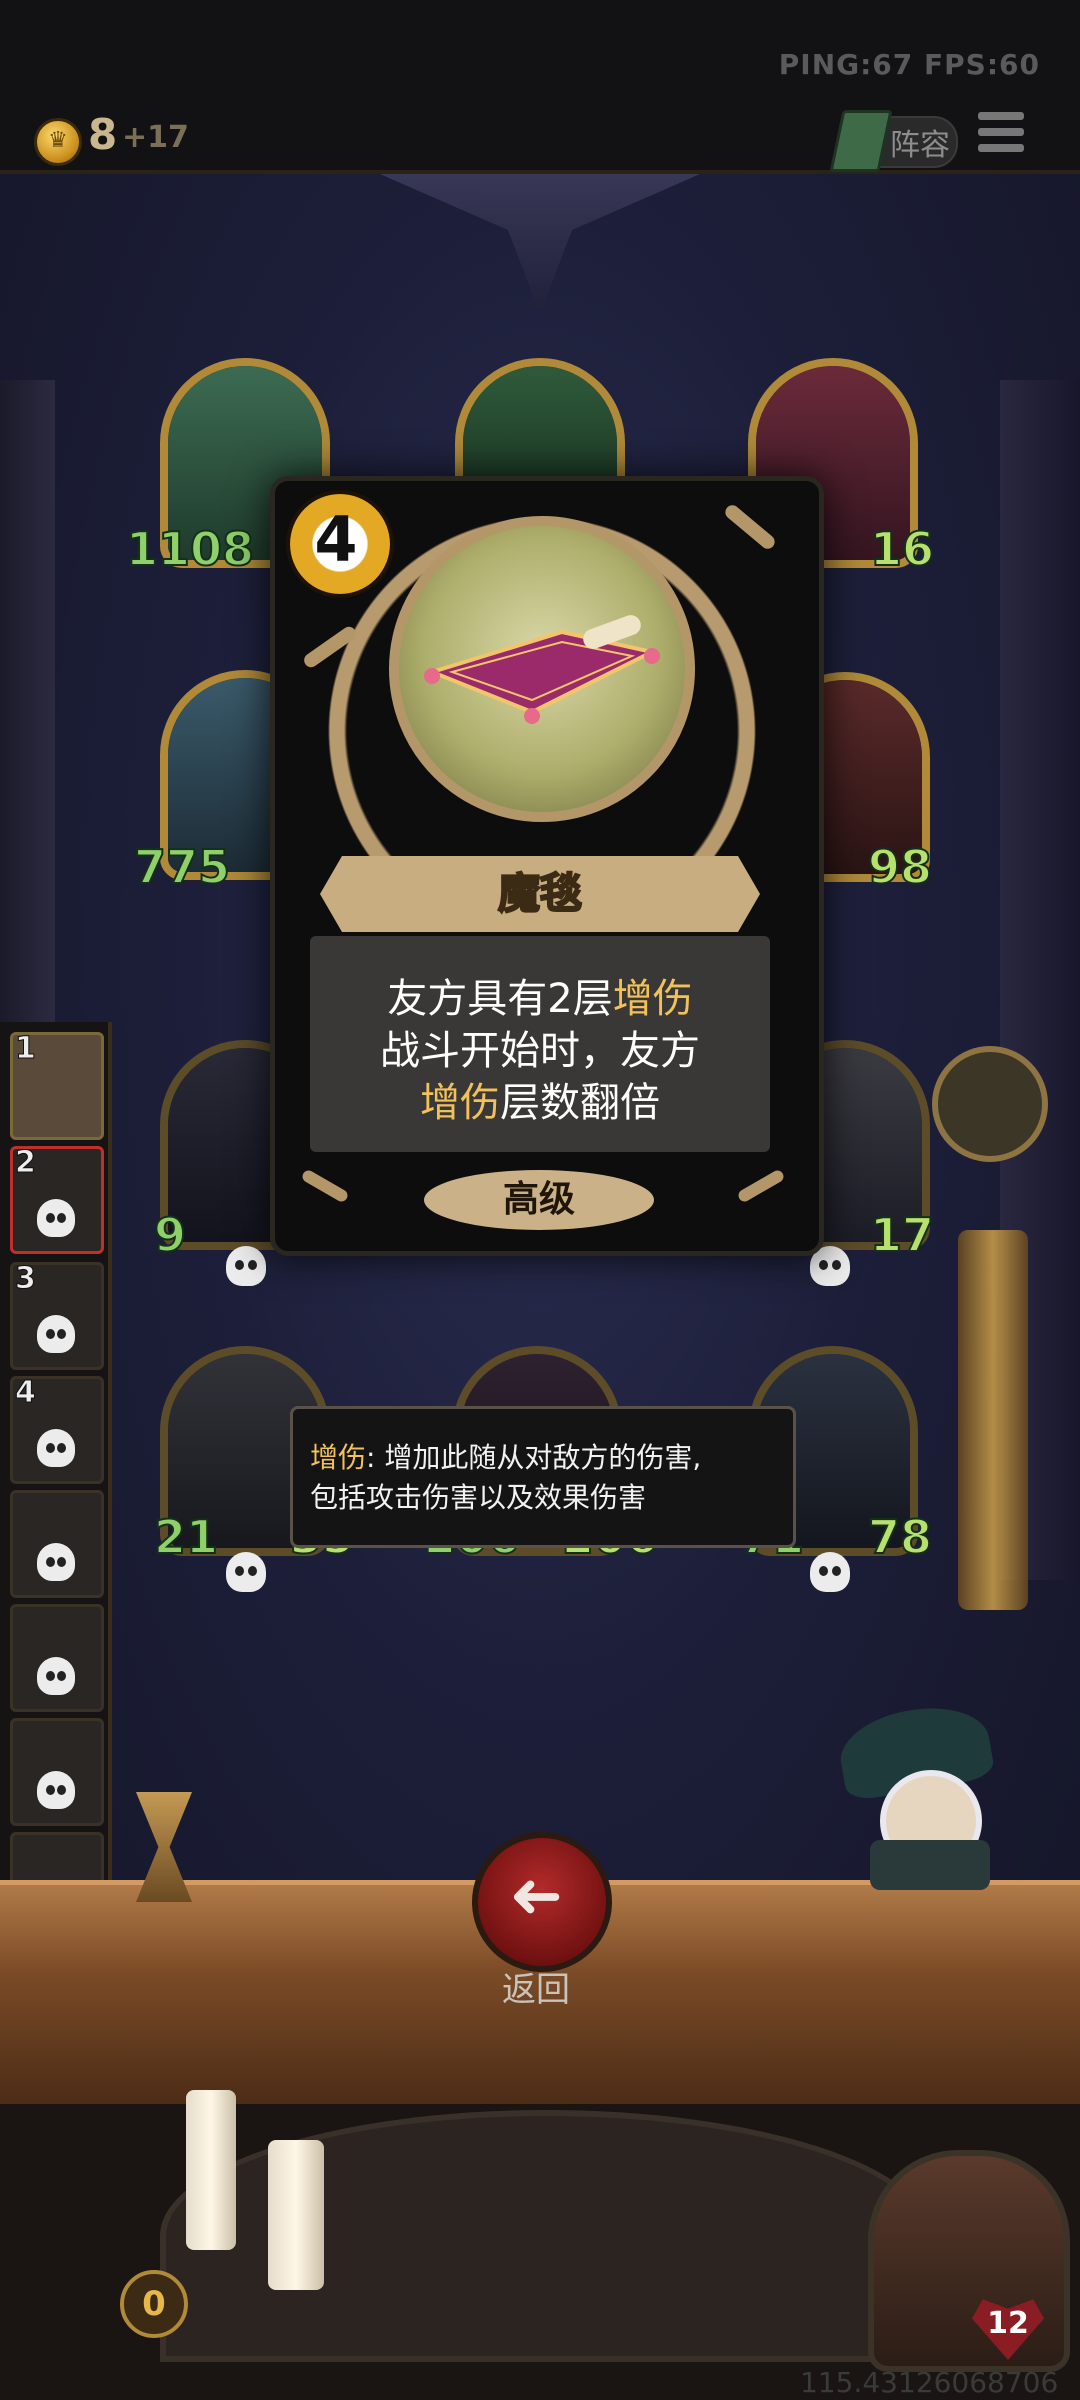 The width and height of the screenshot is (1080, 2400). I want to click on shop-counter: 0, so click(154, 2304).